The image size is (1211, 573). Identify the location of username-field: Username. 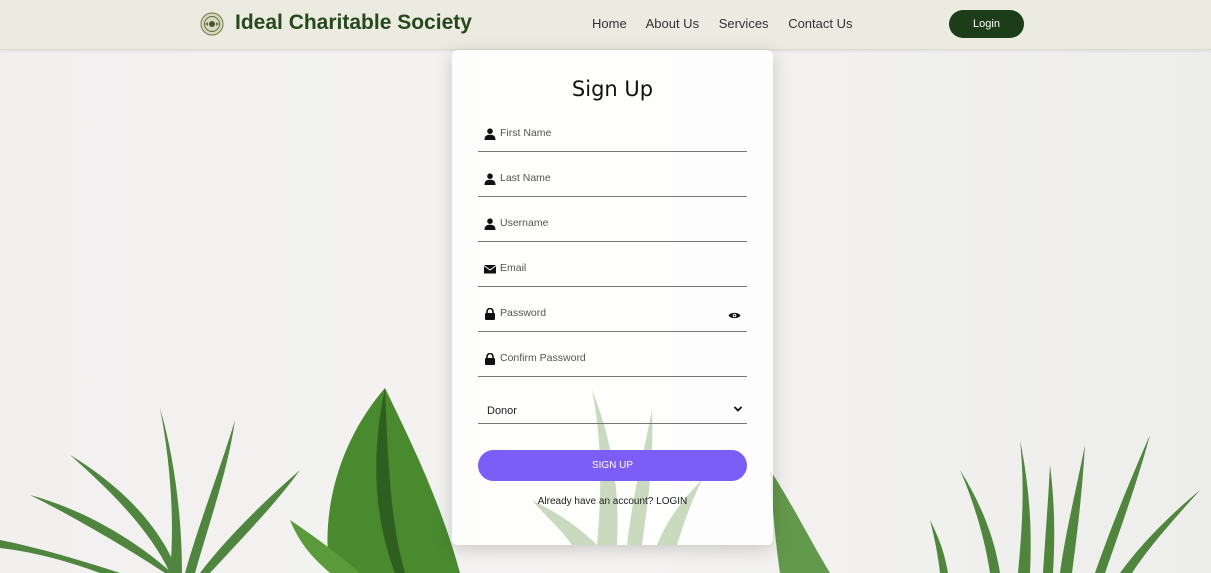
(612, 228).